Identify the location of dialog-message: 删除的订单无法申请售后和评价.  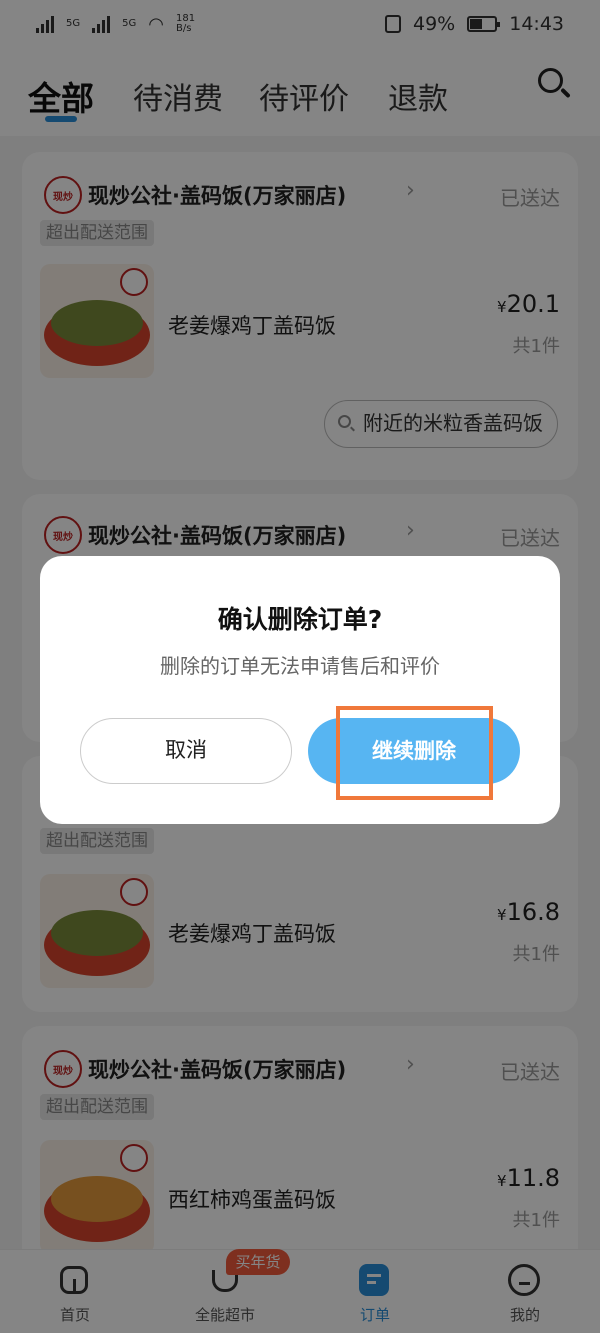
(300, 666).